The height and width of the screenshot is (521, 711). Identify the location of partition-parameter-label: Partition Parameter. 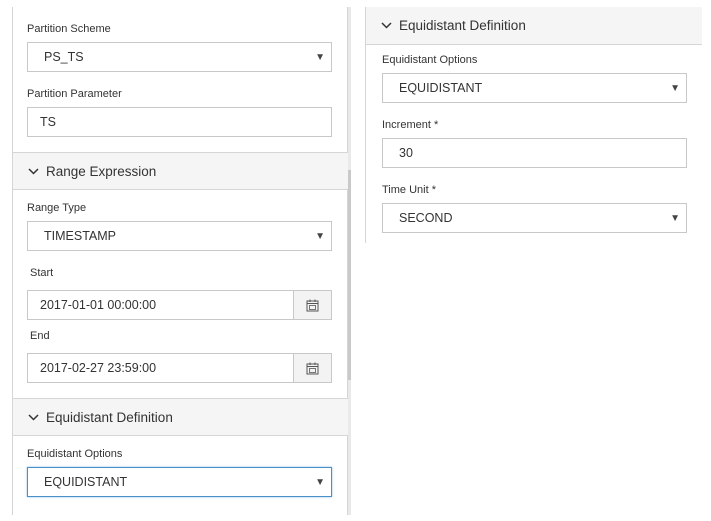
(74, 94).